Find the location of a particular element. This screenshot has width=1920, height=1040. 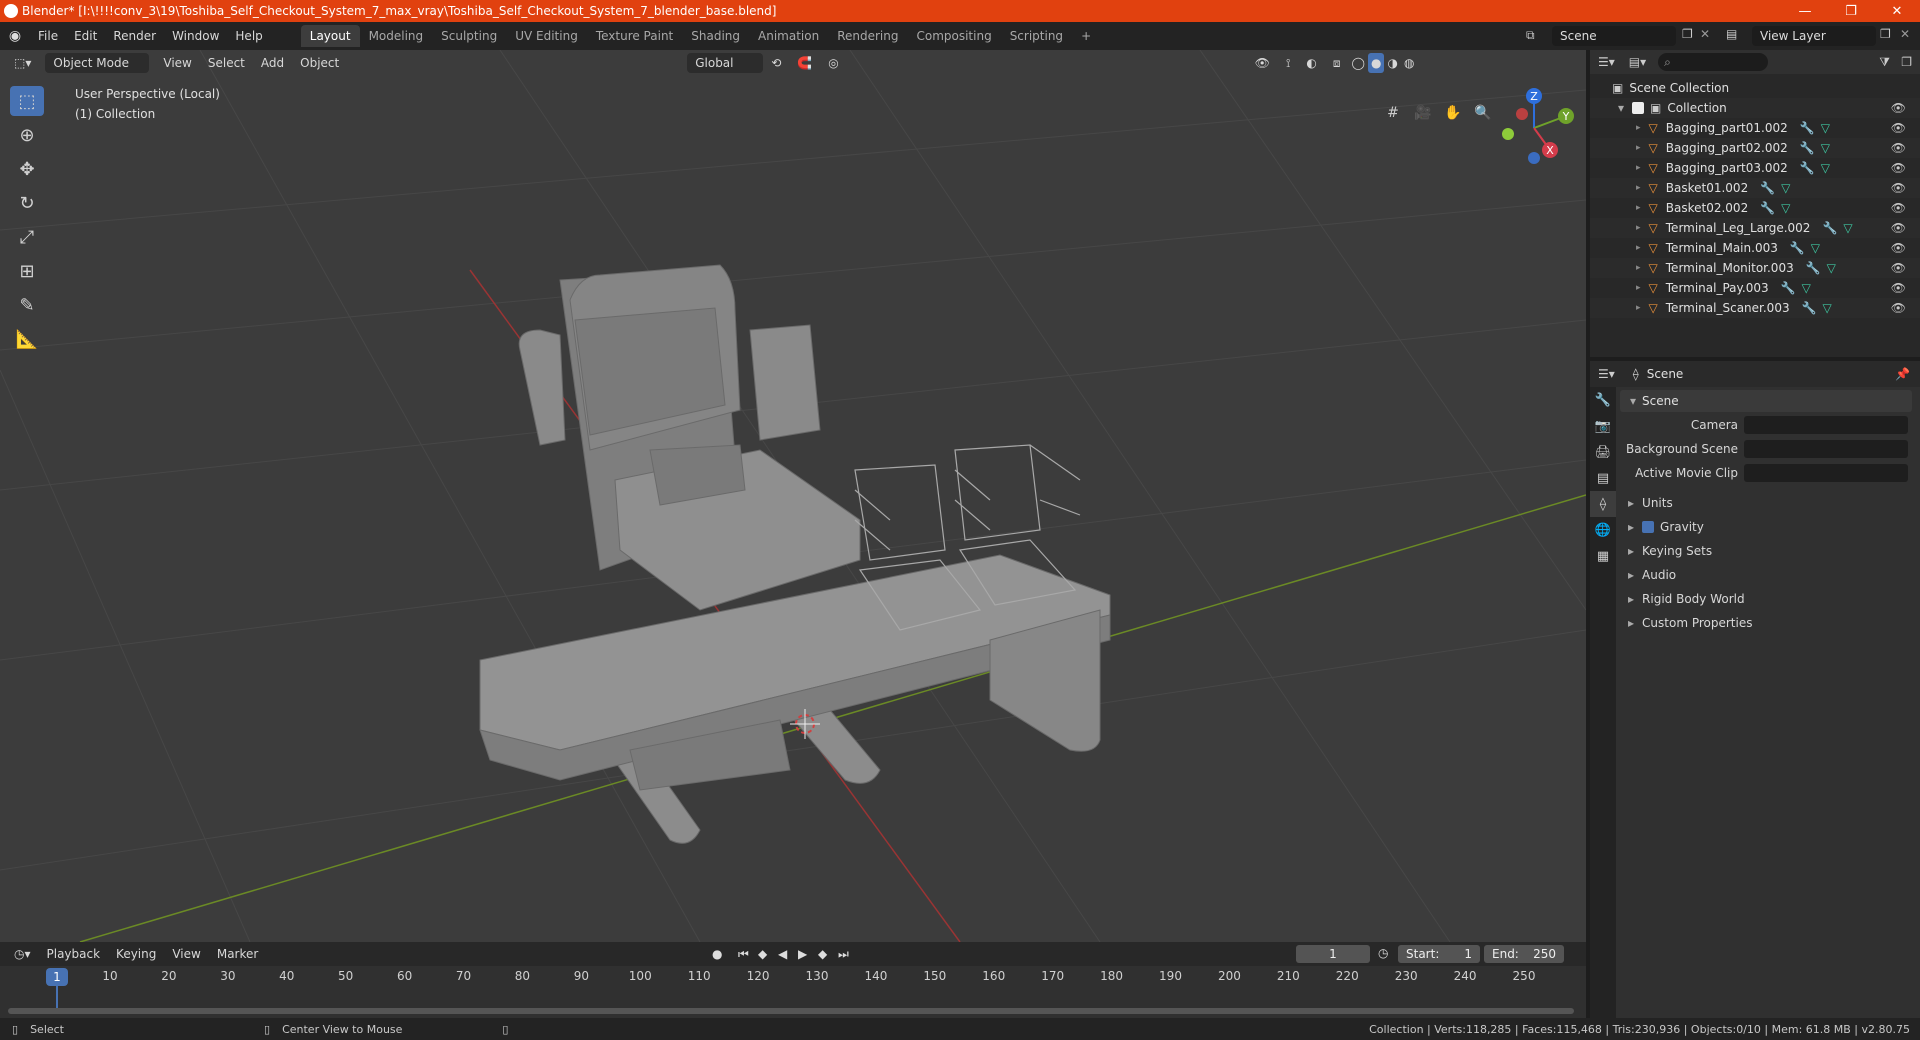

rigid-body-world-section: ▸ Rigid Body World is located at coordinates (1766, 599).